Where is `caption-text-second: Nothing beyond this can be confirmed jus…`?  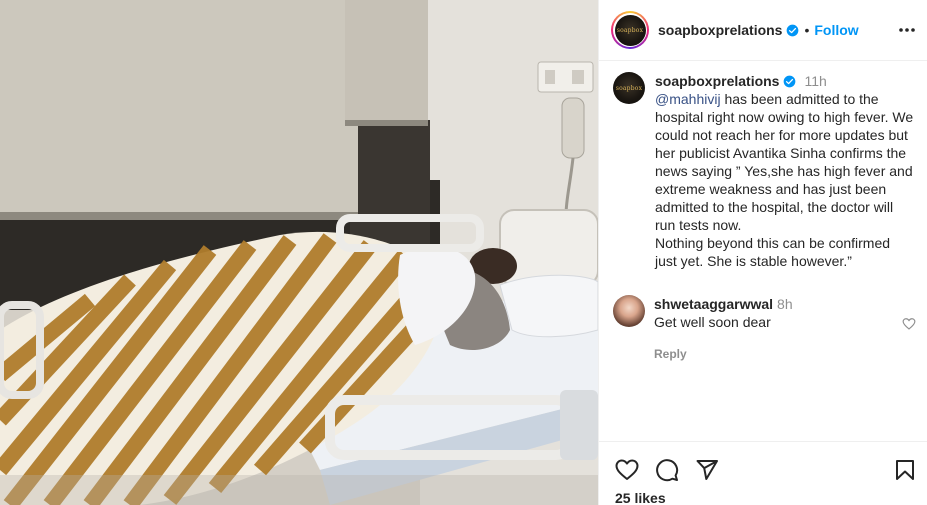
caption-text-second: Nothing beyond this can be confirmed jus… is located at coordinates (773, 252).